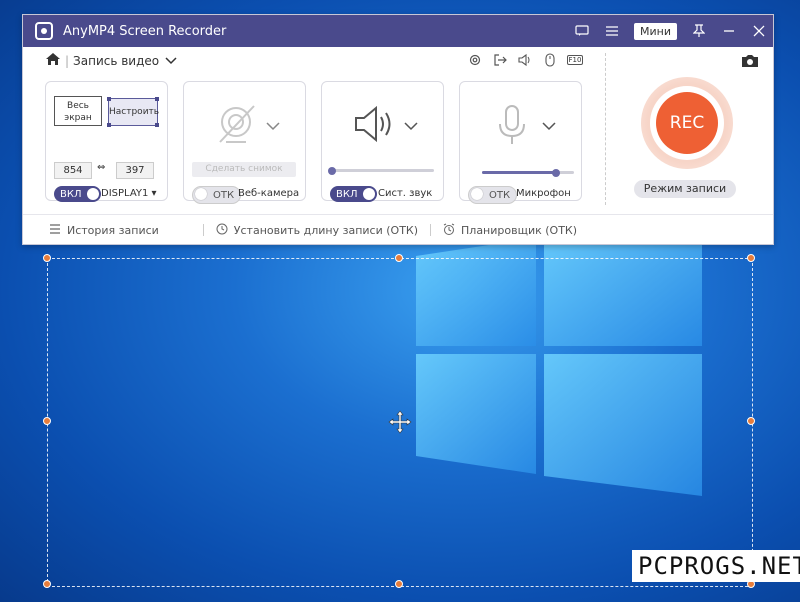 The image size is (800, 602). Describe the element at coordinates (224, 195) in the screenshot. I see `webcam-toggle-label: ОТК` at that location.